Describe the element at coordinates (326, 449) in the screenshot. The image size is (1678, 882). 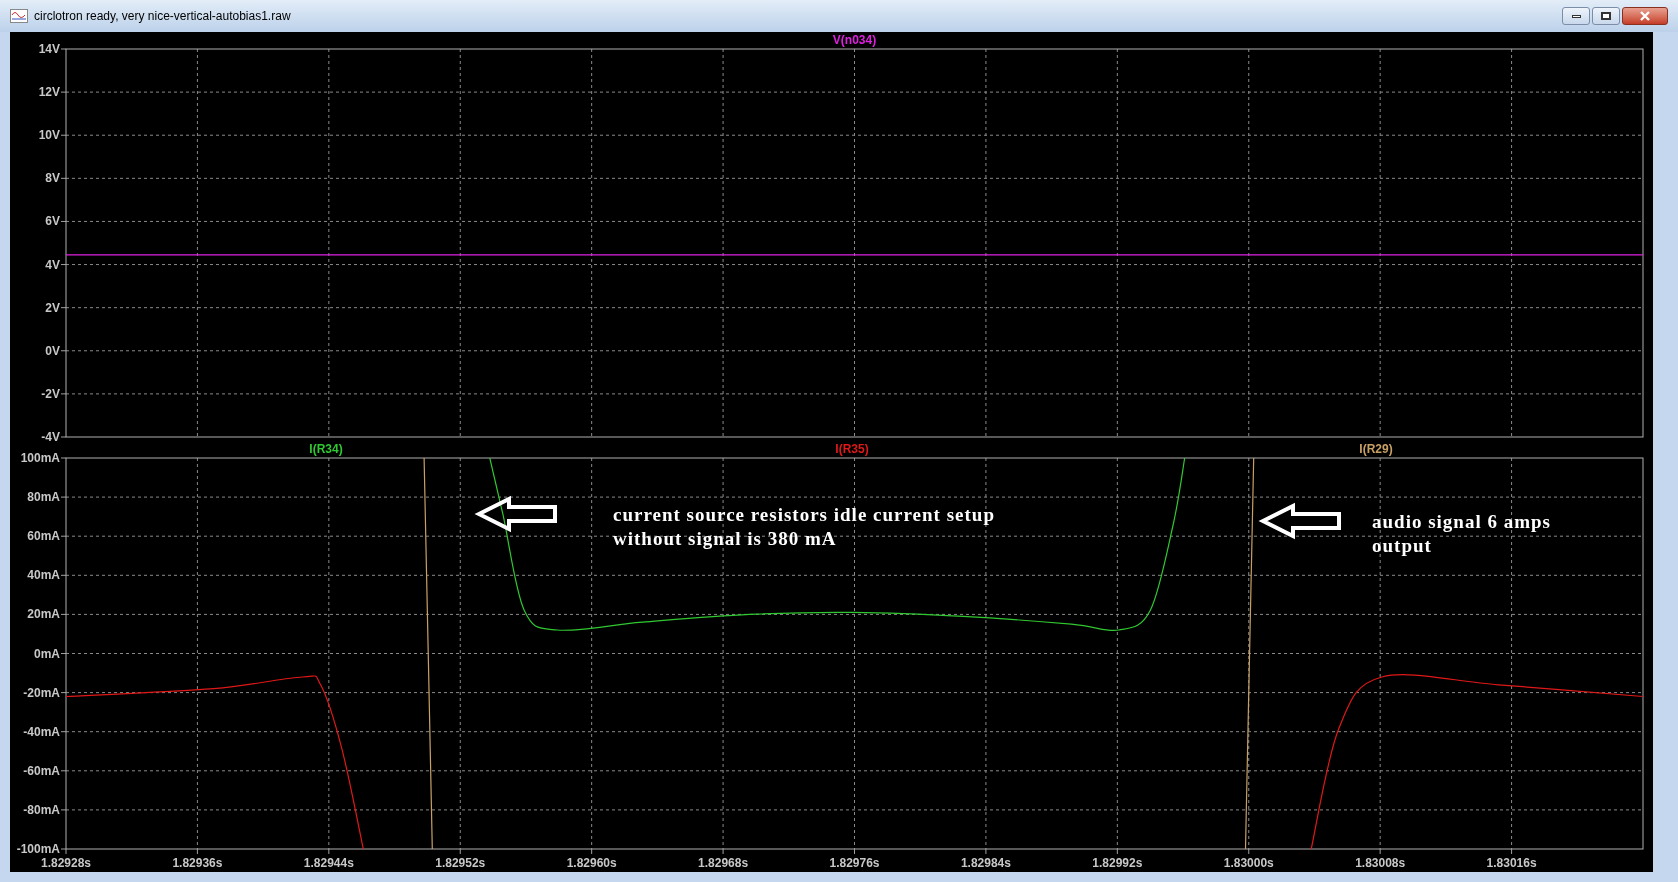
I see `trace-label: I(R34)` at that location.